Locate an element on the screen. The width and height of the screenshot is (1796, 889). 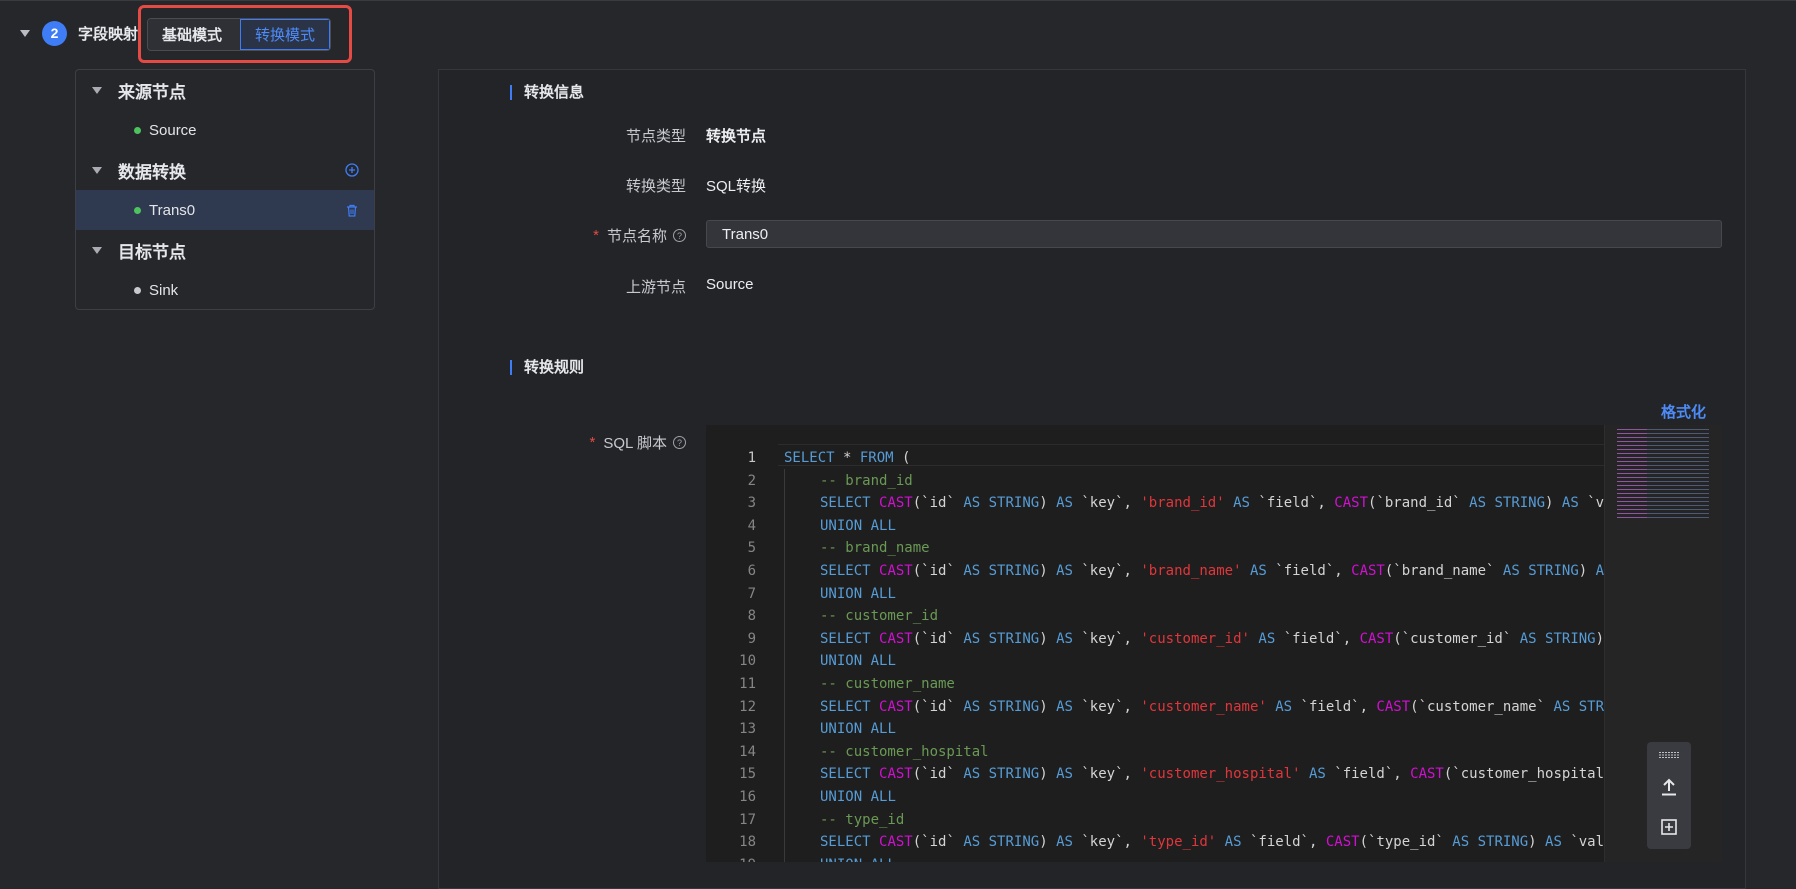
fullscreen-icon is located at coordinates (1669, 827).